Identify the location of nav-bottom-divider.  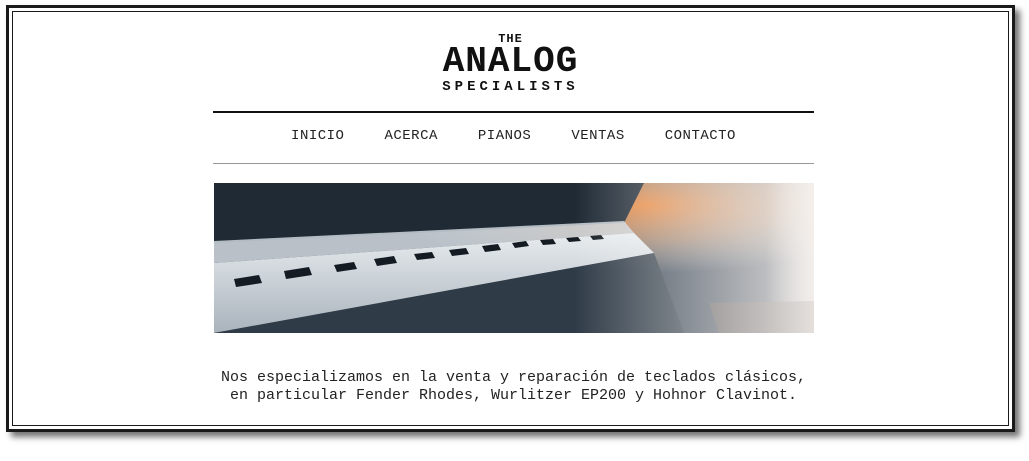
(513, 163).